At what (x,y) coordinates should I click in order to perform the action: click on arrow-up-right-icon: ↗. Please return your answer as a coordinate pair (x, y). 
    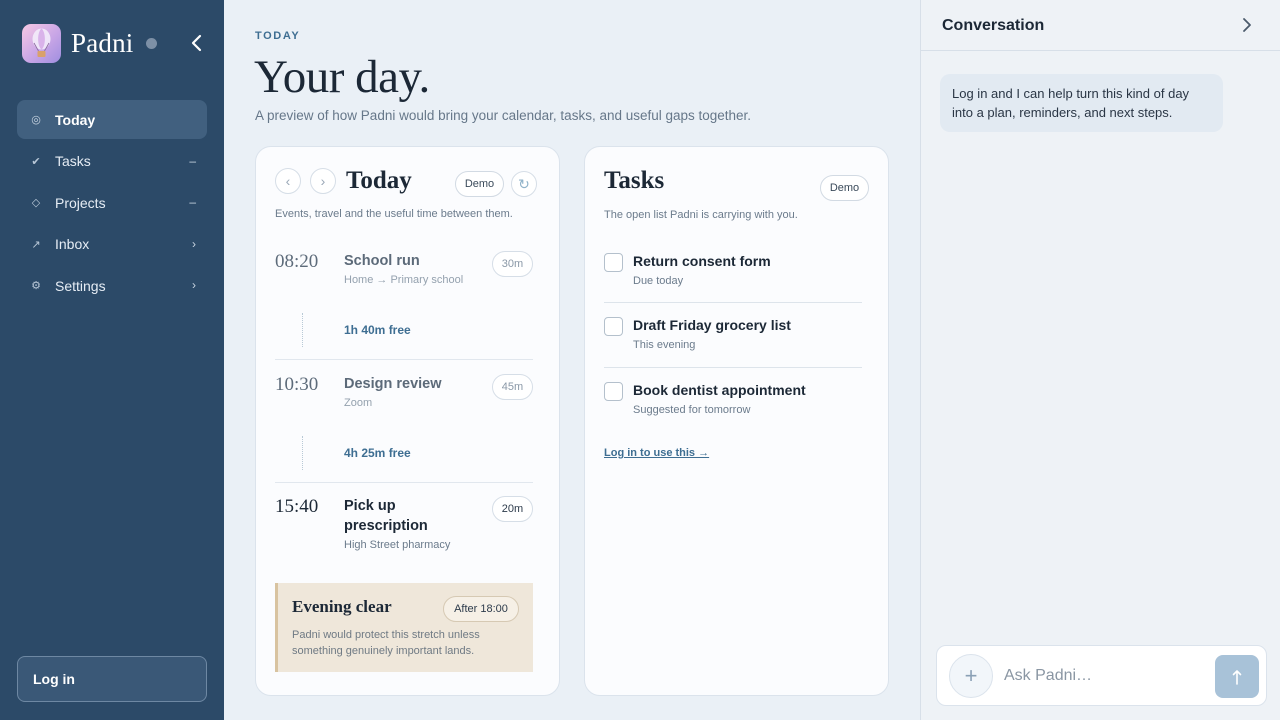
    Looking at the image, I should click on (36, 244).